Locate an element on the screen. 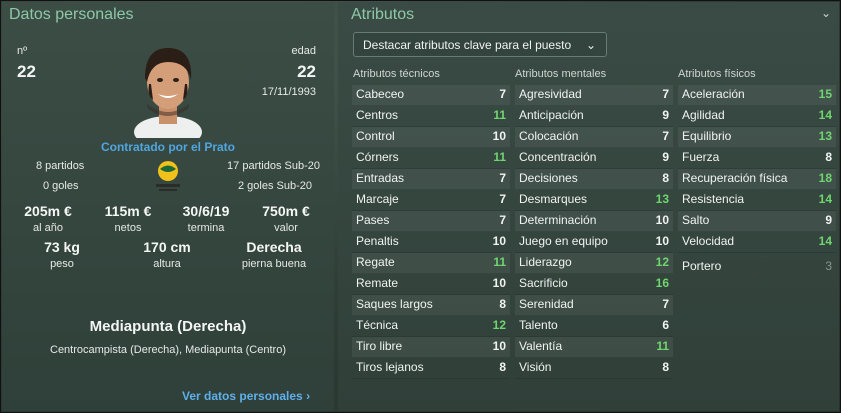 This screenshot has height=413, width=841. attribute-name: Pases is located at coordinates (373, 220).